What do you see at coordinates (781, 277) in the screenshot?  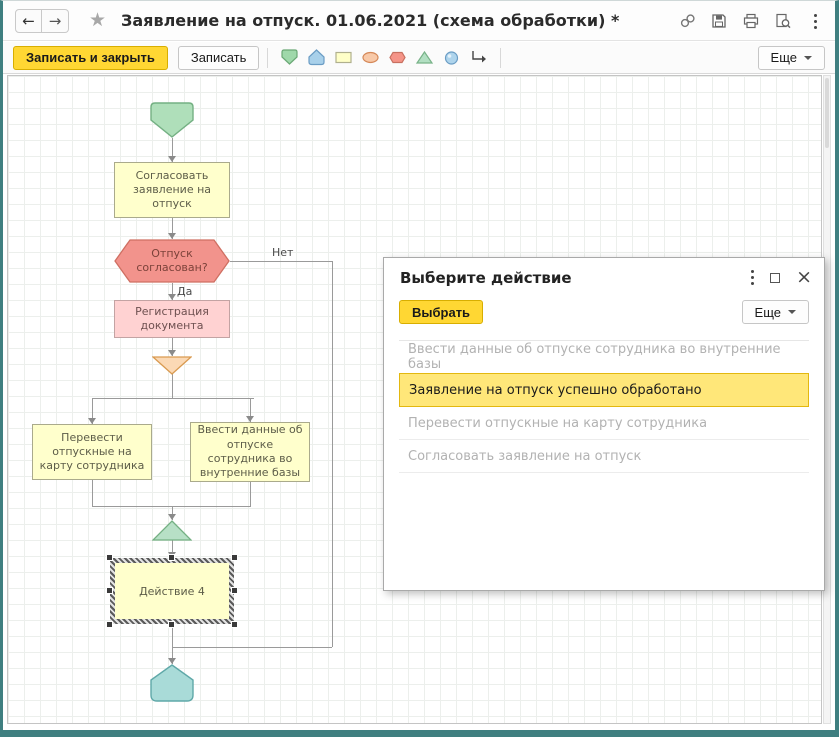 I see `dialog-window-controls: ×` at bounding box center [781, 277].